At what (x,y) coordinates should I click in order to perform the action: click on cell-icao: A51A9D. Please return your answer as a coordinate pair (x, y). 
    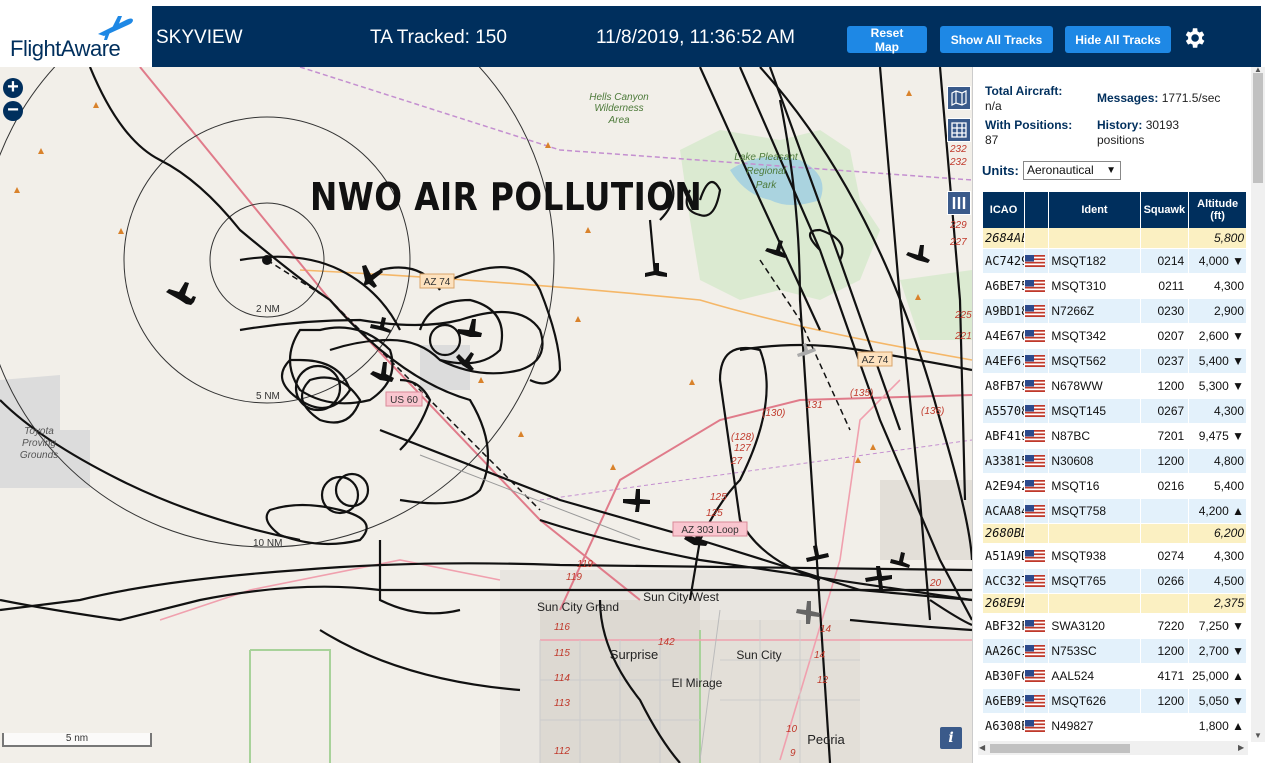
    Looking at the image, I should click on (1004, 556).